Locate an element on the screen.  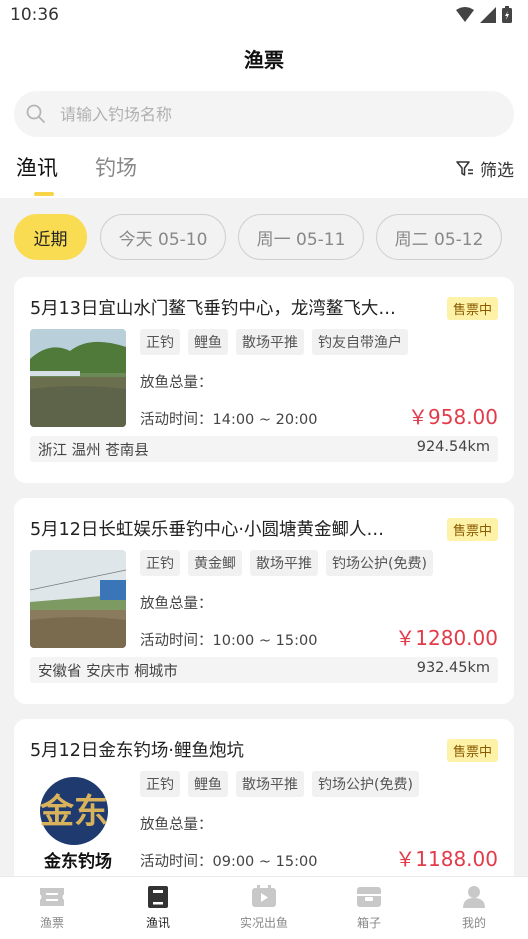
status-icons is located at coordinates (484, 14).